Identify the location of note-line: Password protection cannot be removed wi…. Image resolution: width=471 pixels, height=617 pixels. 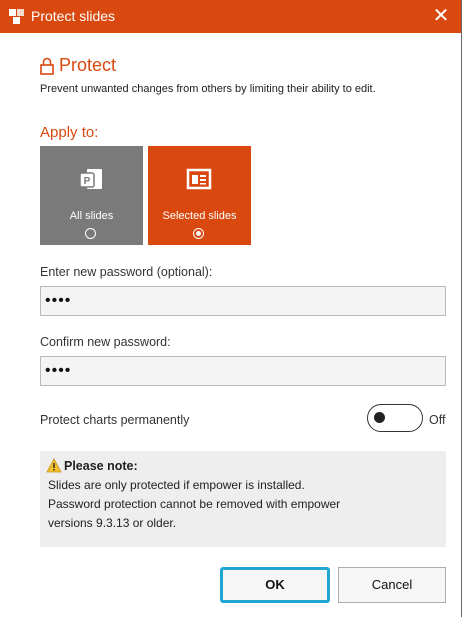
(194, 504).